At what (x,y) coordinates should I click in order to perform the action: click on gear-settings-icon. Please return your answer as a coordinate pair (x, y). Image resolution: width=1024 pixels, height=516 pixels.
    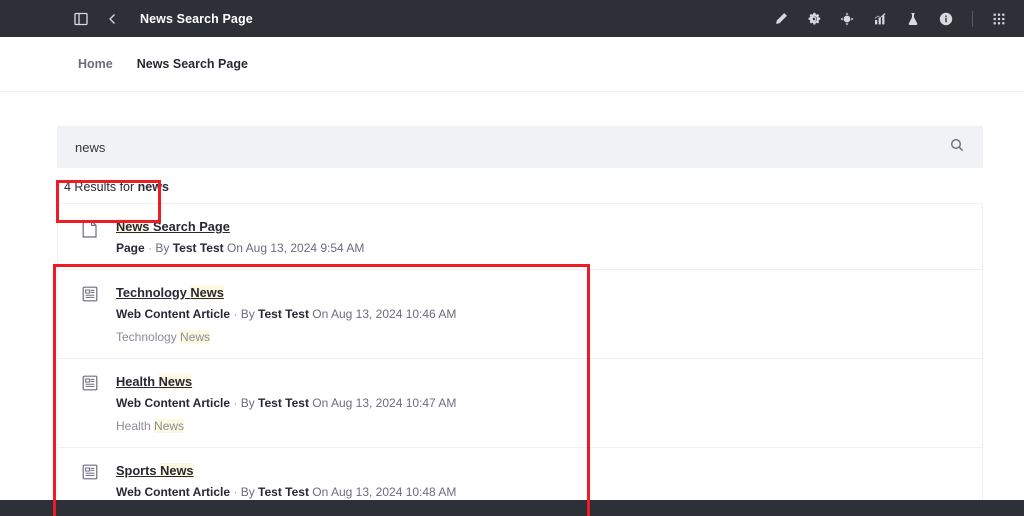
    Looking at the image, I should click on (814, 19).